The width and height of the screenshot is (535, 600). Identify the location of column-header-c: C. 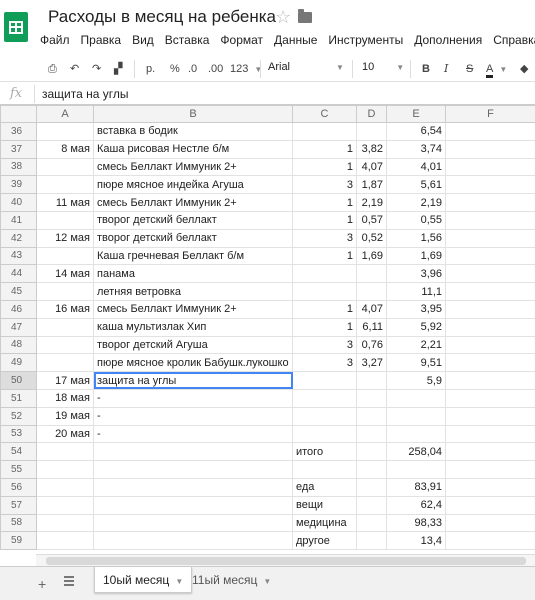
(324, 114).